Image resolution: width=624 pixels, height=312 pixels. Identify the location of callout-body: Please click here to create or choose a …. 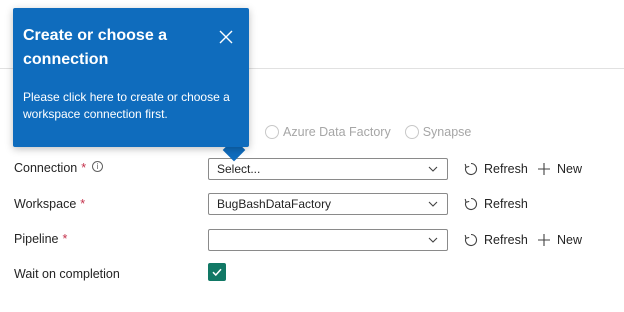
(126, 105).